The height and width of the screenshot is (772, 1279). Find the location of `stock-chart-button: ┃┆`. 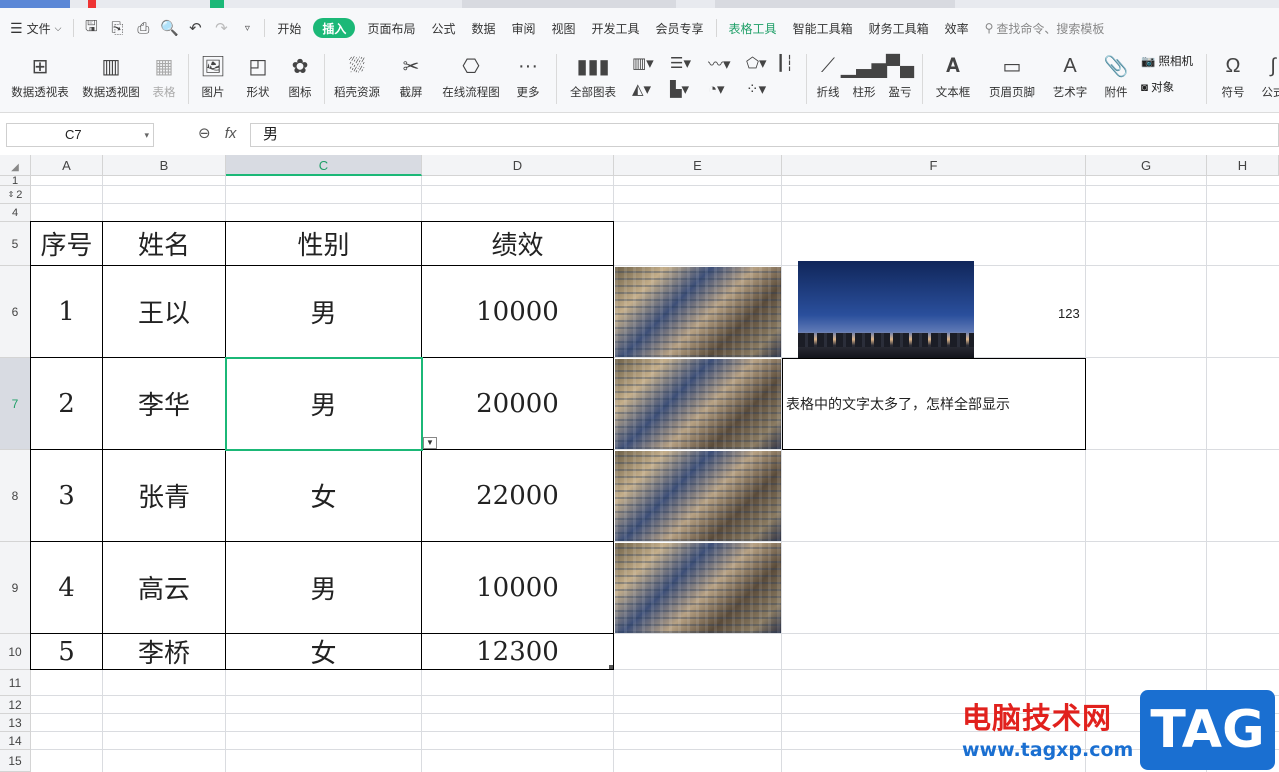

stock-chart-button: ┃┆ is located at coordinates (785, 63).